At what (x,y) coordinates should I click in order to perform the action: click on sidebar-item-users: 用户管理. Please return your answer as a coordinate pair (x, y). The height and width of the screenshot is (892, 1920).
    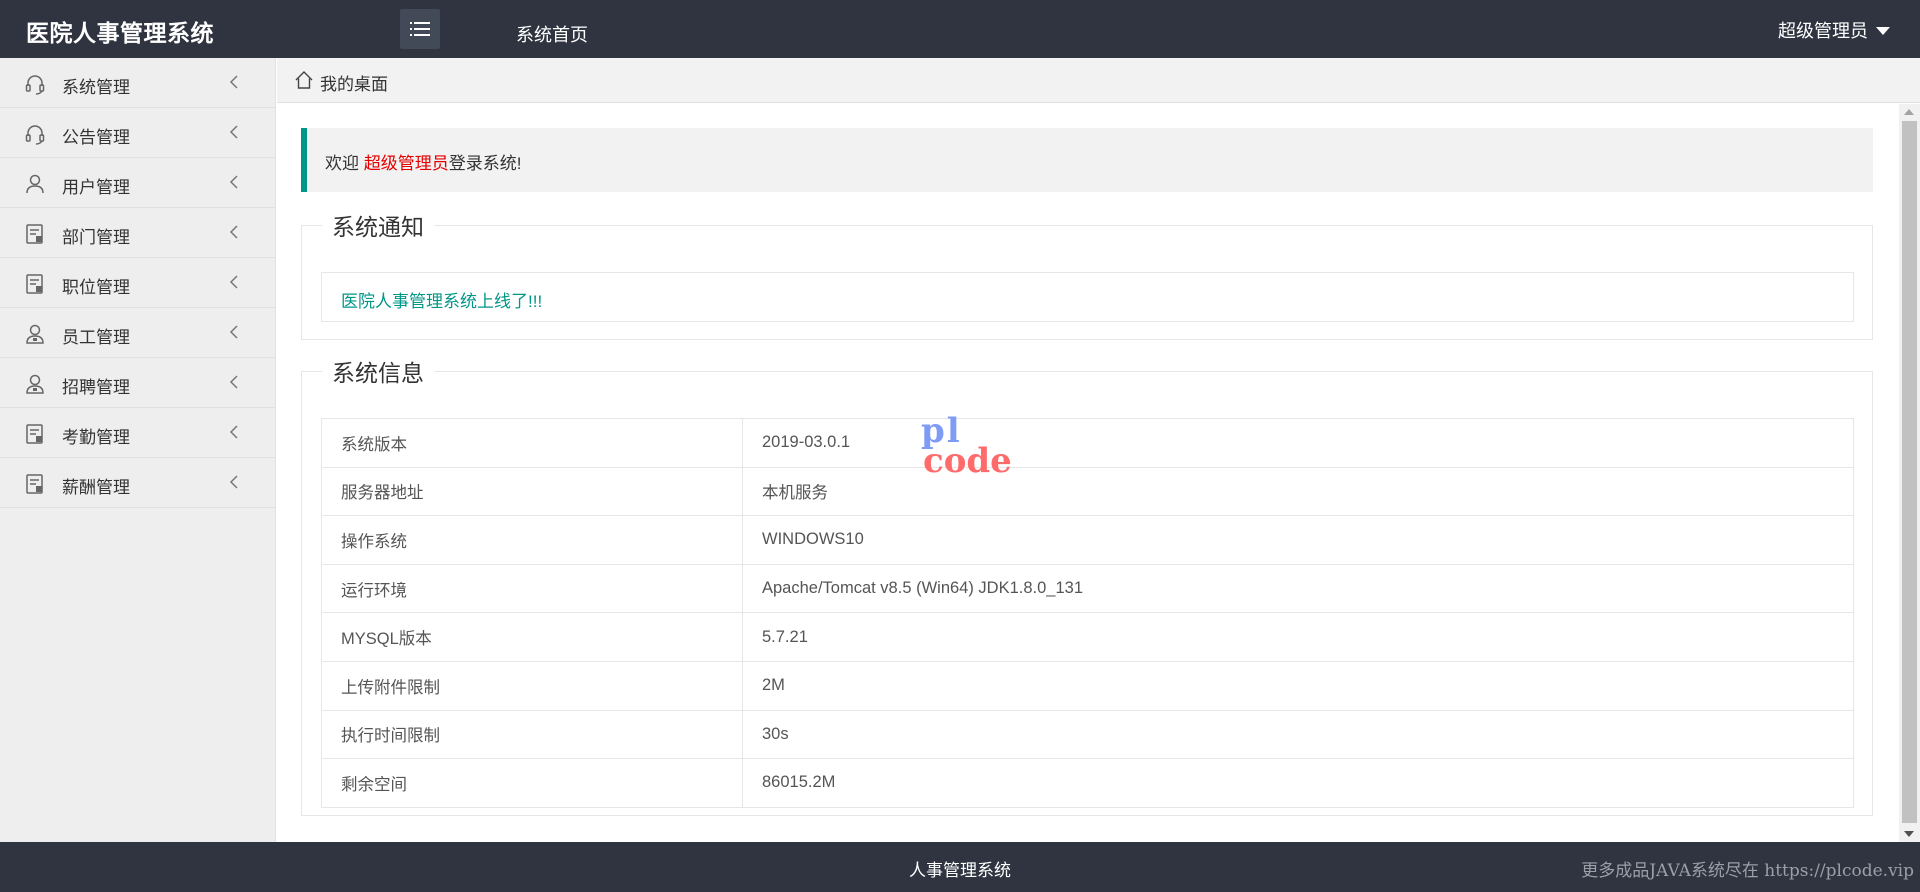
    Looking at the image, I should click on (137, 183).